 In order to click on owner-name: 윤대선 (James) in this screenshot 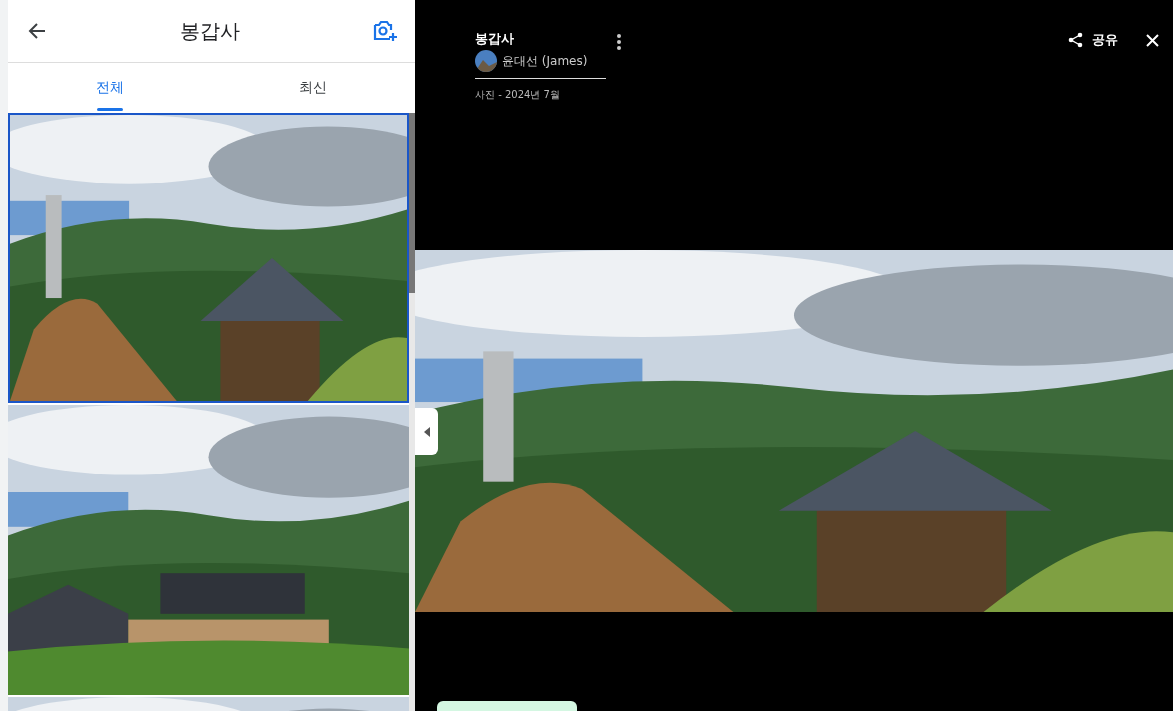, I will do `click(545, 61)`.